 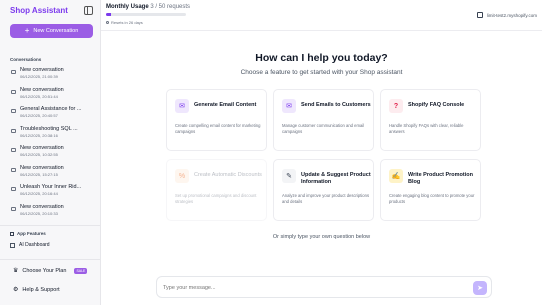 I want to click on new-conversation-label: New Conversation, so click(x=56, y=31).